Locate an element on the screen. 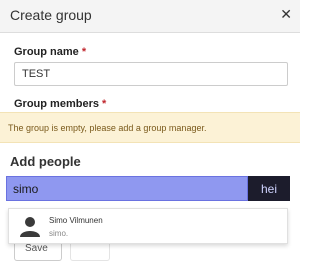  people-search-input is located at coordinates (127, 188).